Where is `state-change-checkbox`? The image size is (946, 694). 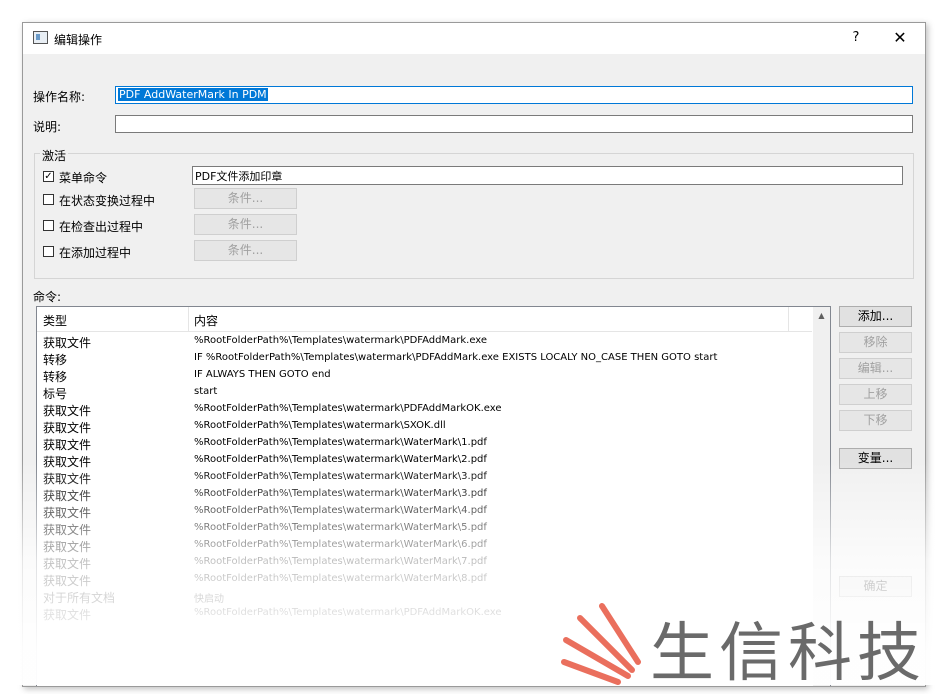
state-change-checkbox is located at coordinates (48, 199).